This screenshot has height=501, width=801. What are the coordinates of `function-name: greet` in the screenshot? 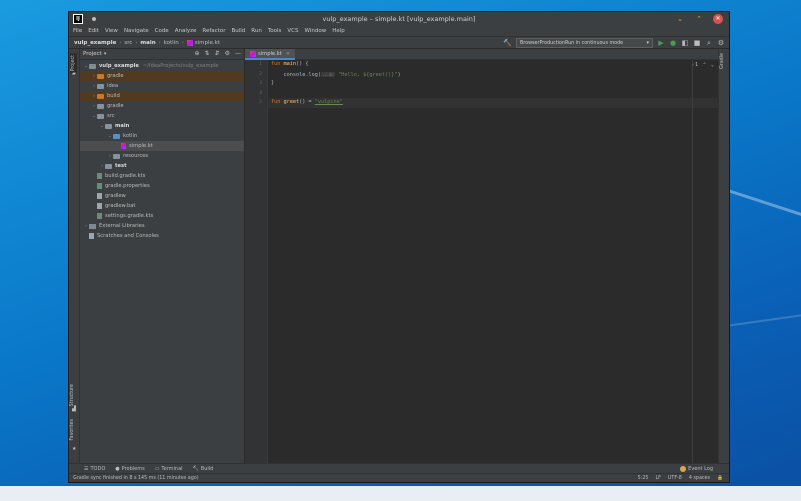 It's located at (291, 102).